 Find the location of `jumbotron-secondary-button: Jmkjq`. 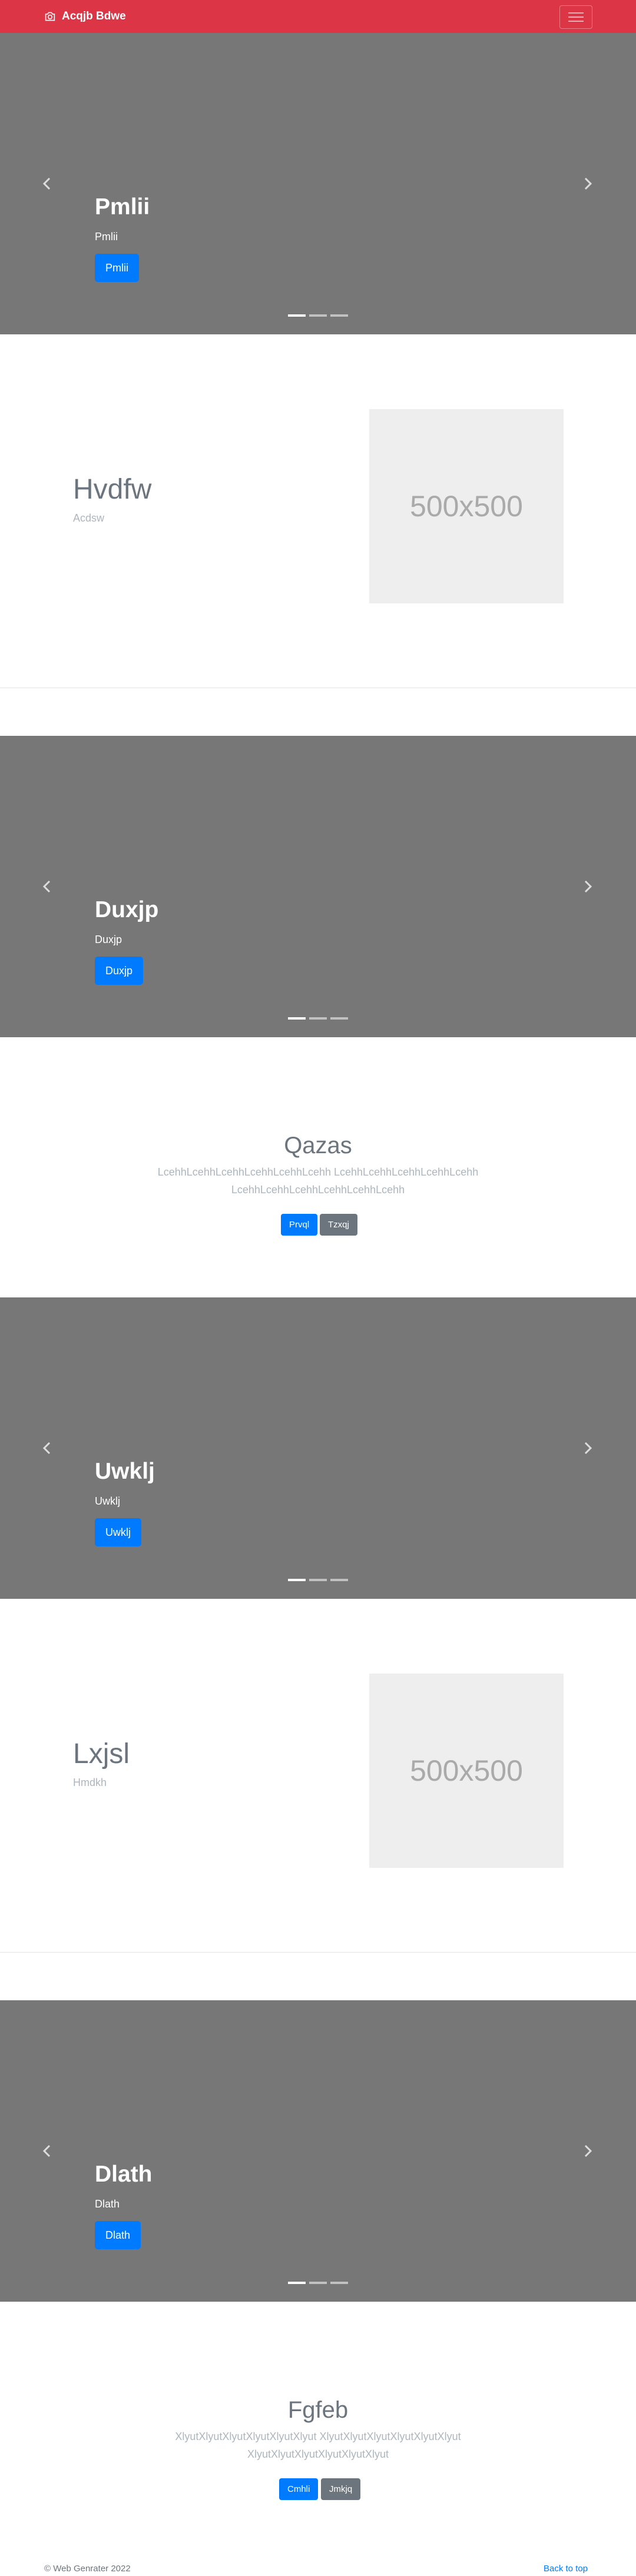

jumbotron-secondary-button: Jmkjq is located at coordinates (341, 2489).